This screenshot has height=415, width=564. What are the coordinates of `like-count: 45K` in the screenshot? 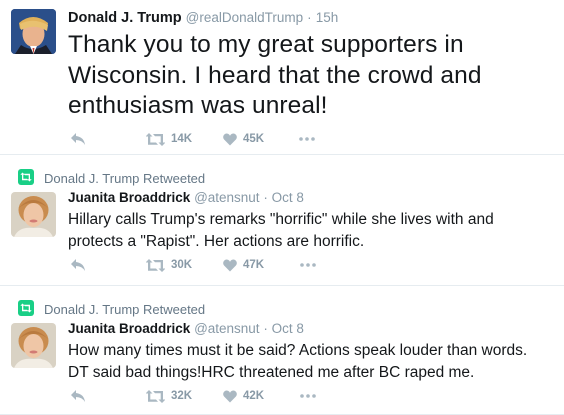 It's located at (254, 139).